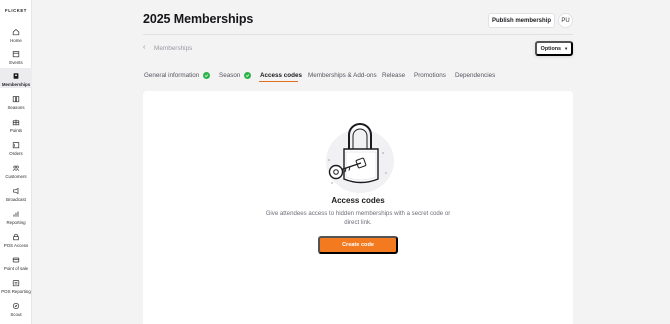  Describe the element at coordinates (16, 268) in the screenshot. I see `sidebar-item-label: Point of sale` at that location.